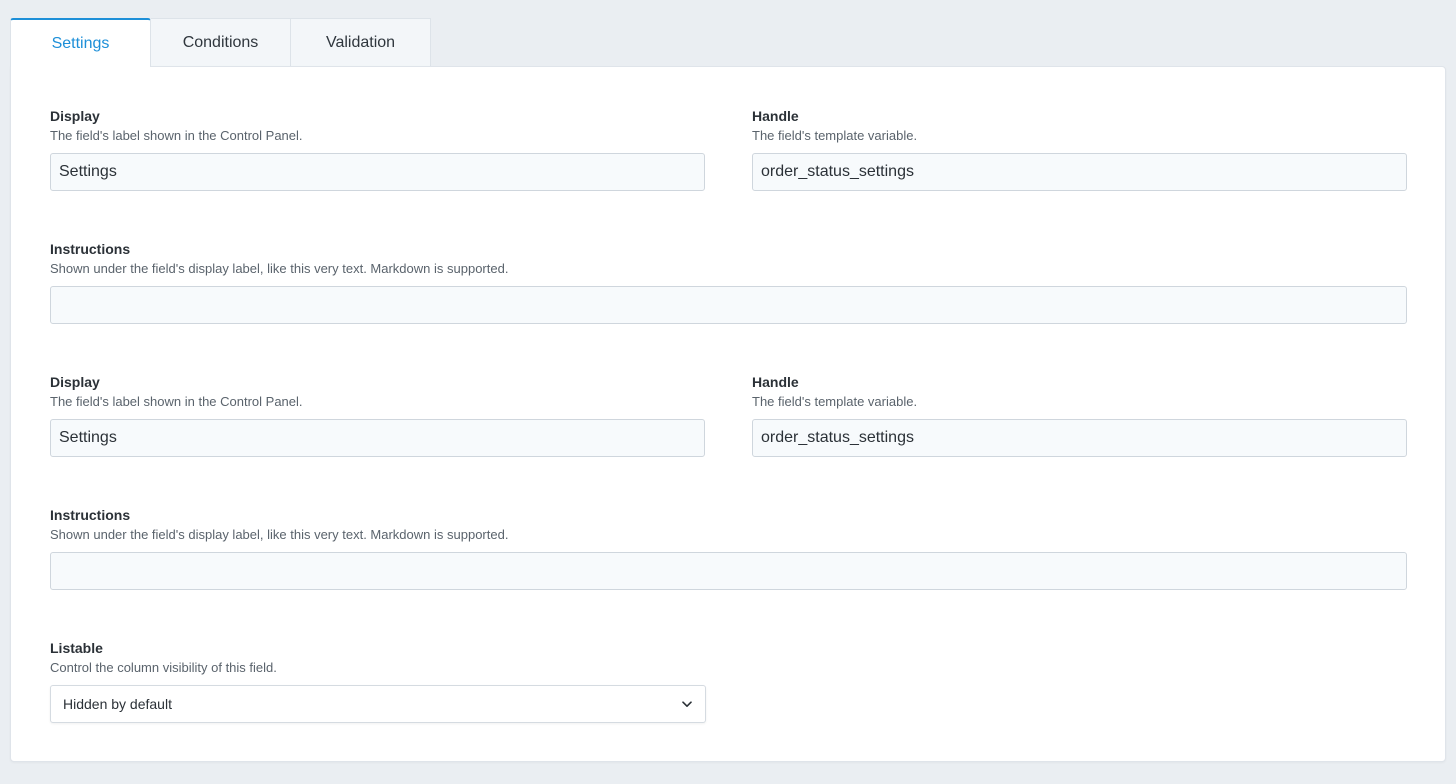 The width and height of the screenshot is (1456, 784). What do you see at coordinates (117, 704) in the screenshot?
I see `listable-selected-value: Hidden by default` at bounding box center [117, 704].